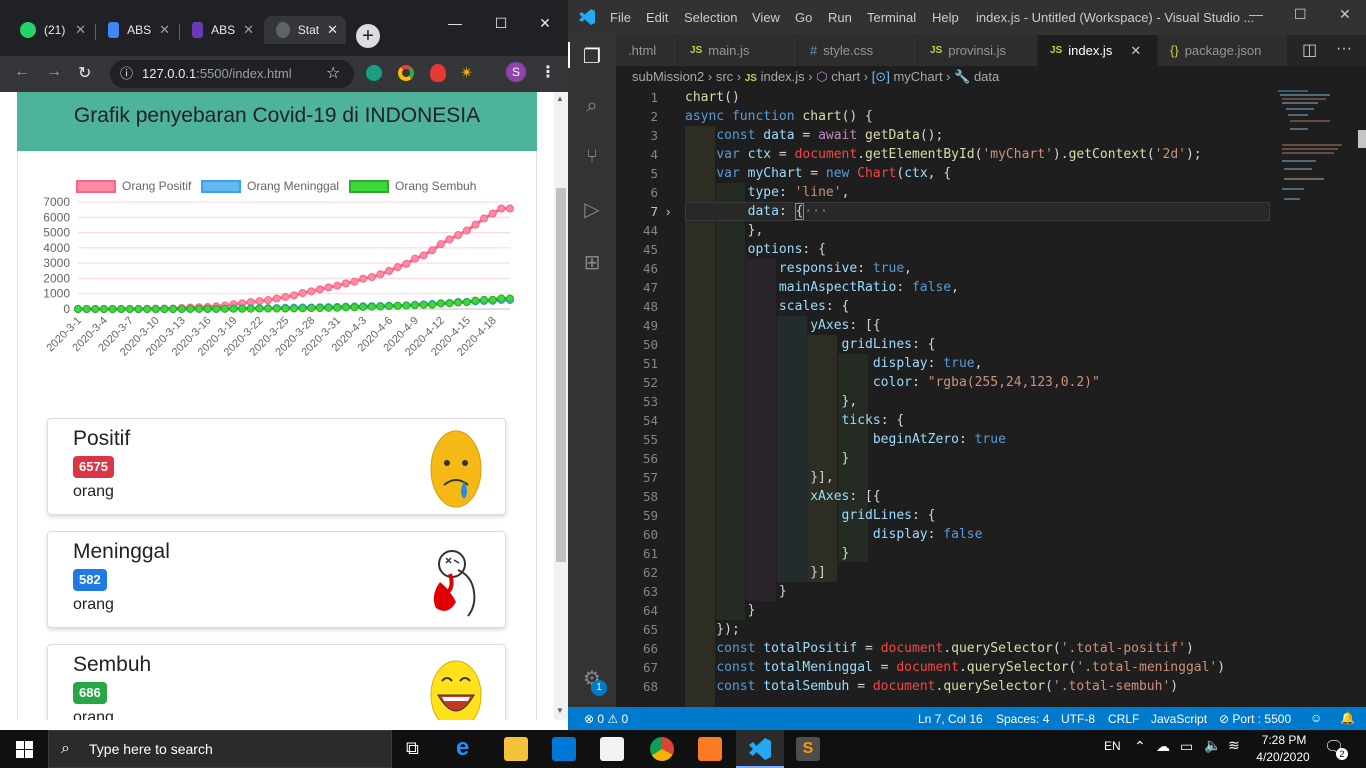 The image size is (1366, 768). Describe the element at coordinates (808, 749) in the screenshot. I see `sublime-text-icon: S` at that location.